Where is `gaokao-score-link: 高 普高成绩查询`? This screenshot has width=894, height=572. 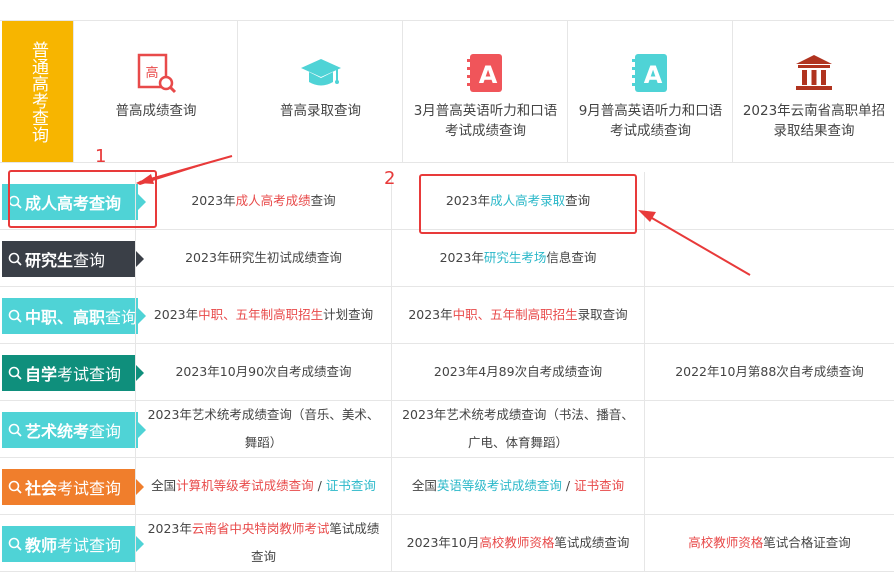 gaokao-score-link: 高 普高成绩查询 is located at coordinates (155, 91).